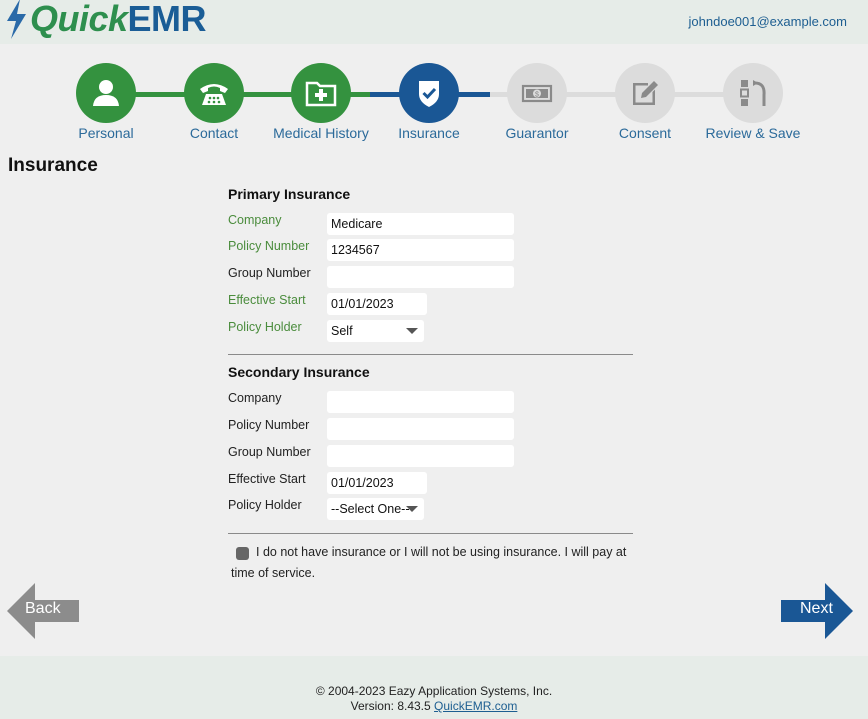 This screenshot has width=868, height=719. I want to click on person-icon, so click(106, 93).